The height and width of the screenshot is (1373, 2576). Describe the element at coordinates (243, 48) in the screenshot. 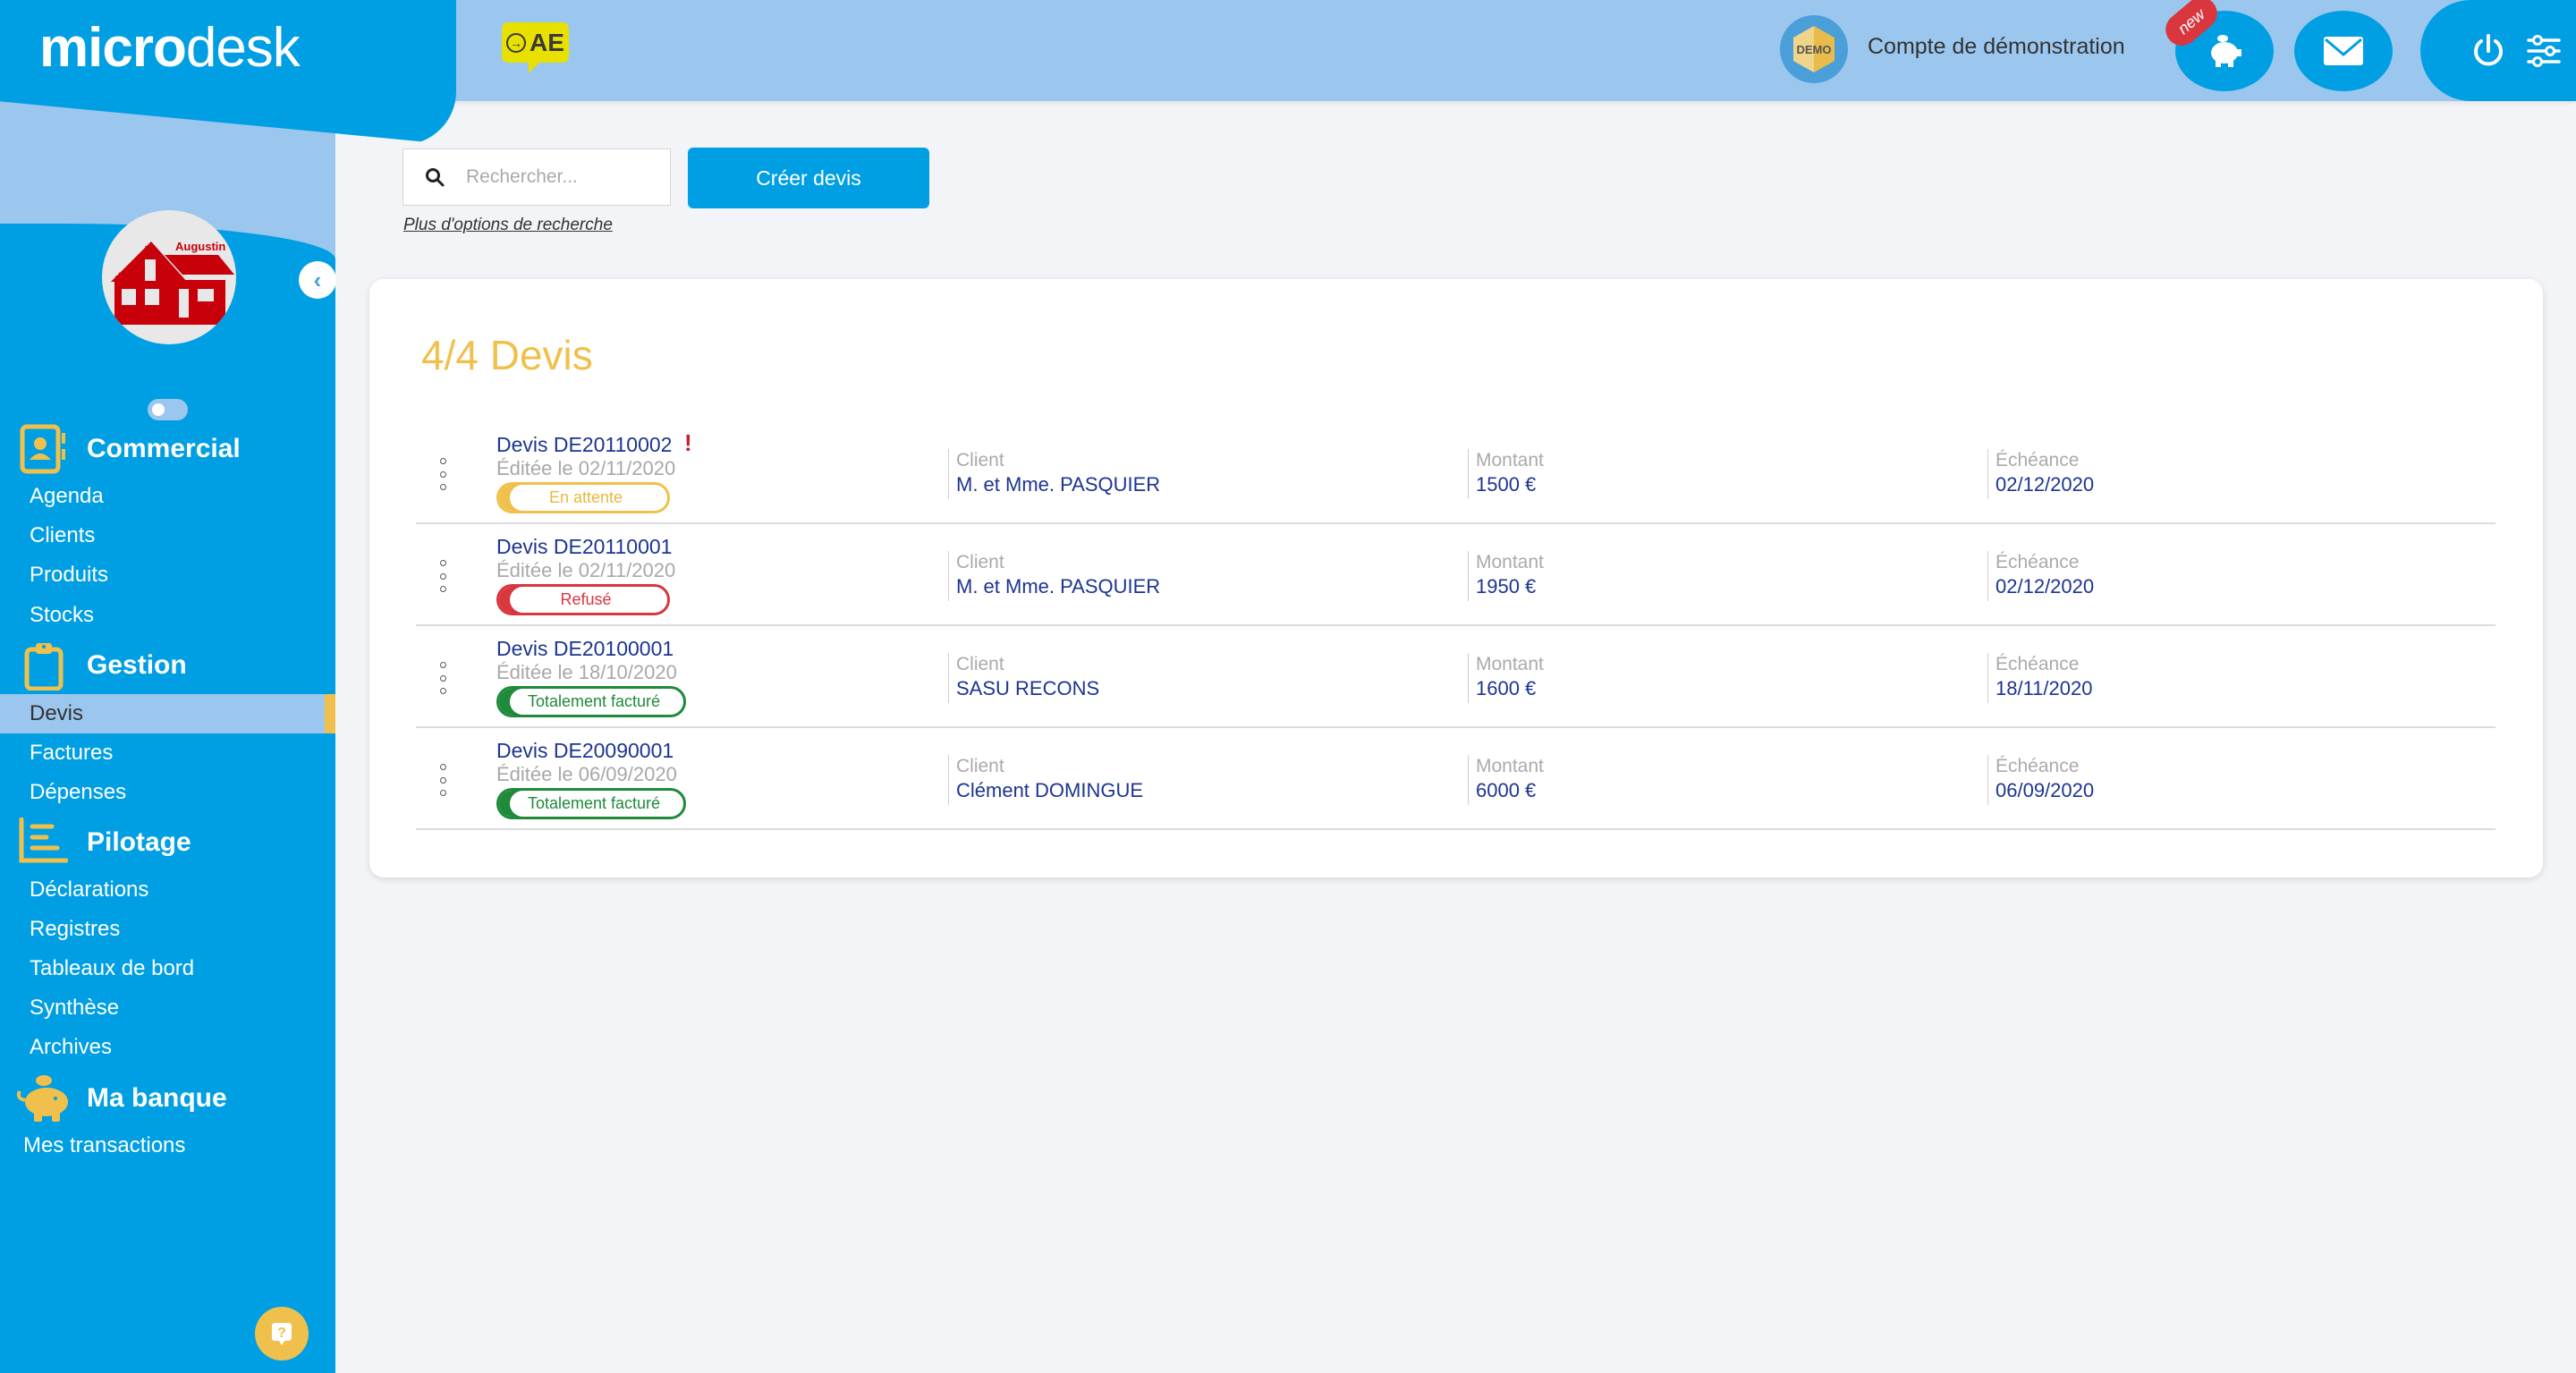

I see `logo-light: desk` at that location.